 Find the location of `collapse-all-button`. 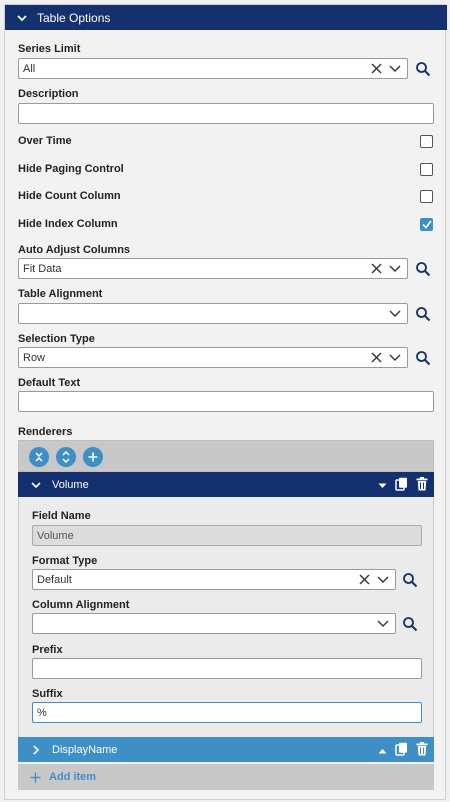

collapse-all-button is located at coordinates (39, 457).